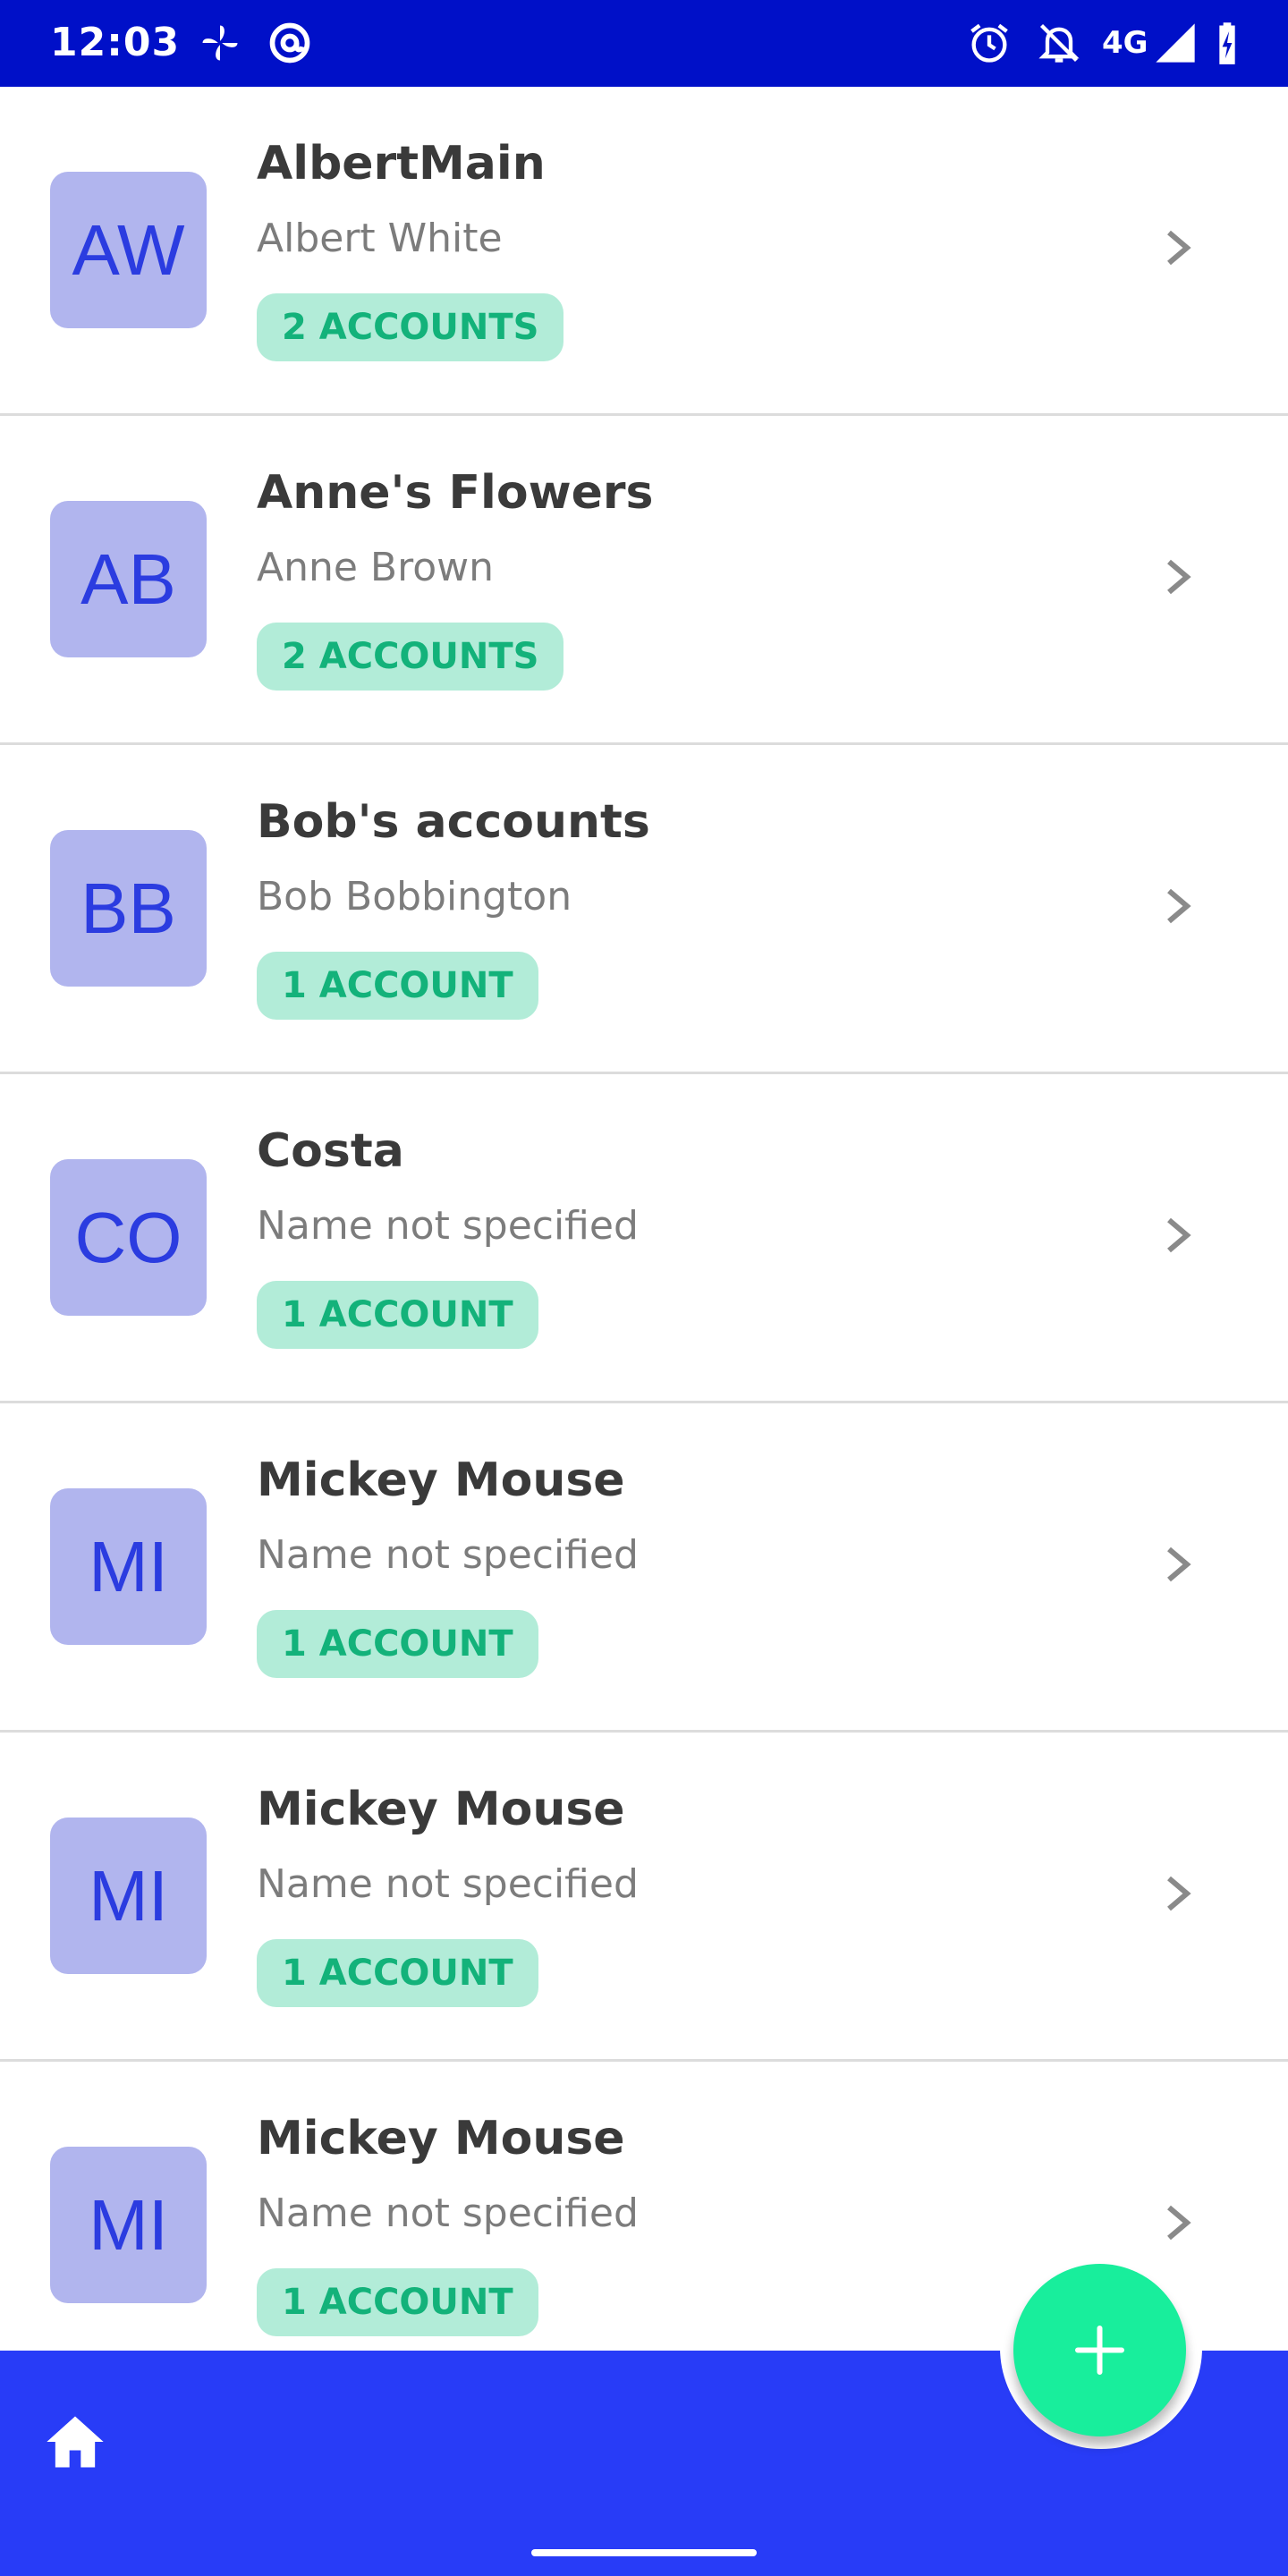  I want to click on battery-charging-icon, so click(1227, 43).